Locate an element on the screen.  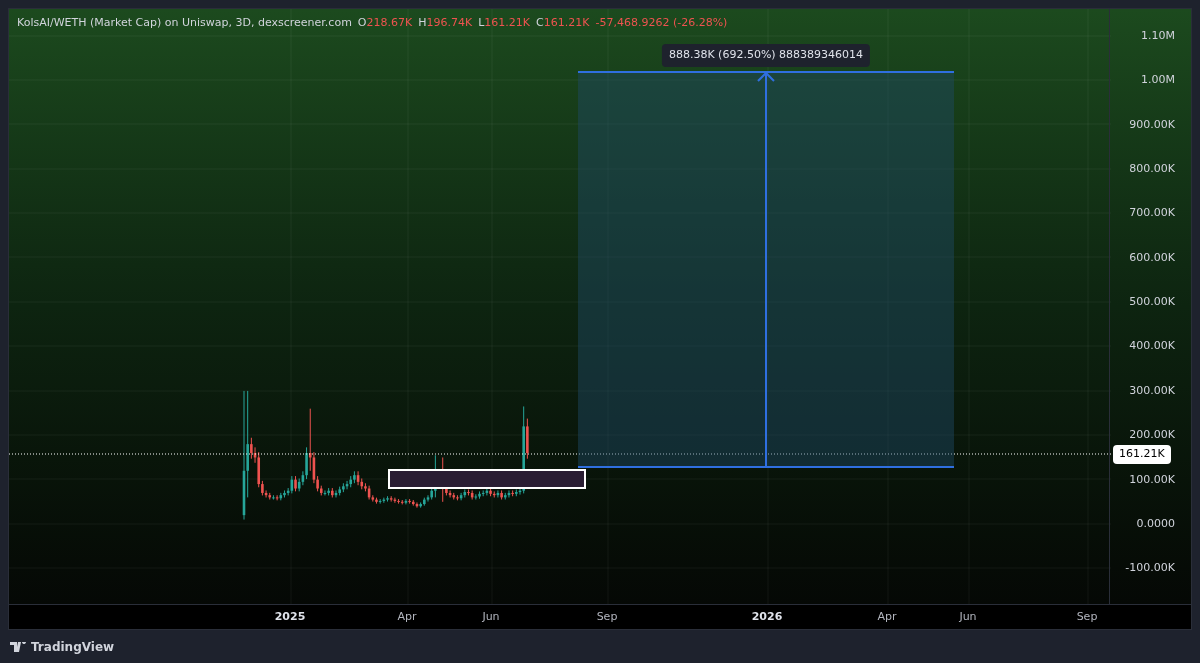
price-tick: 700.00K is located at coordinates (1152, 213).